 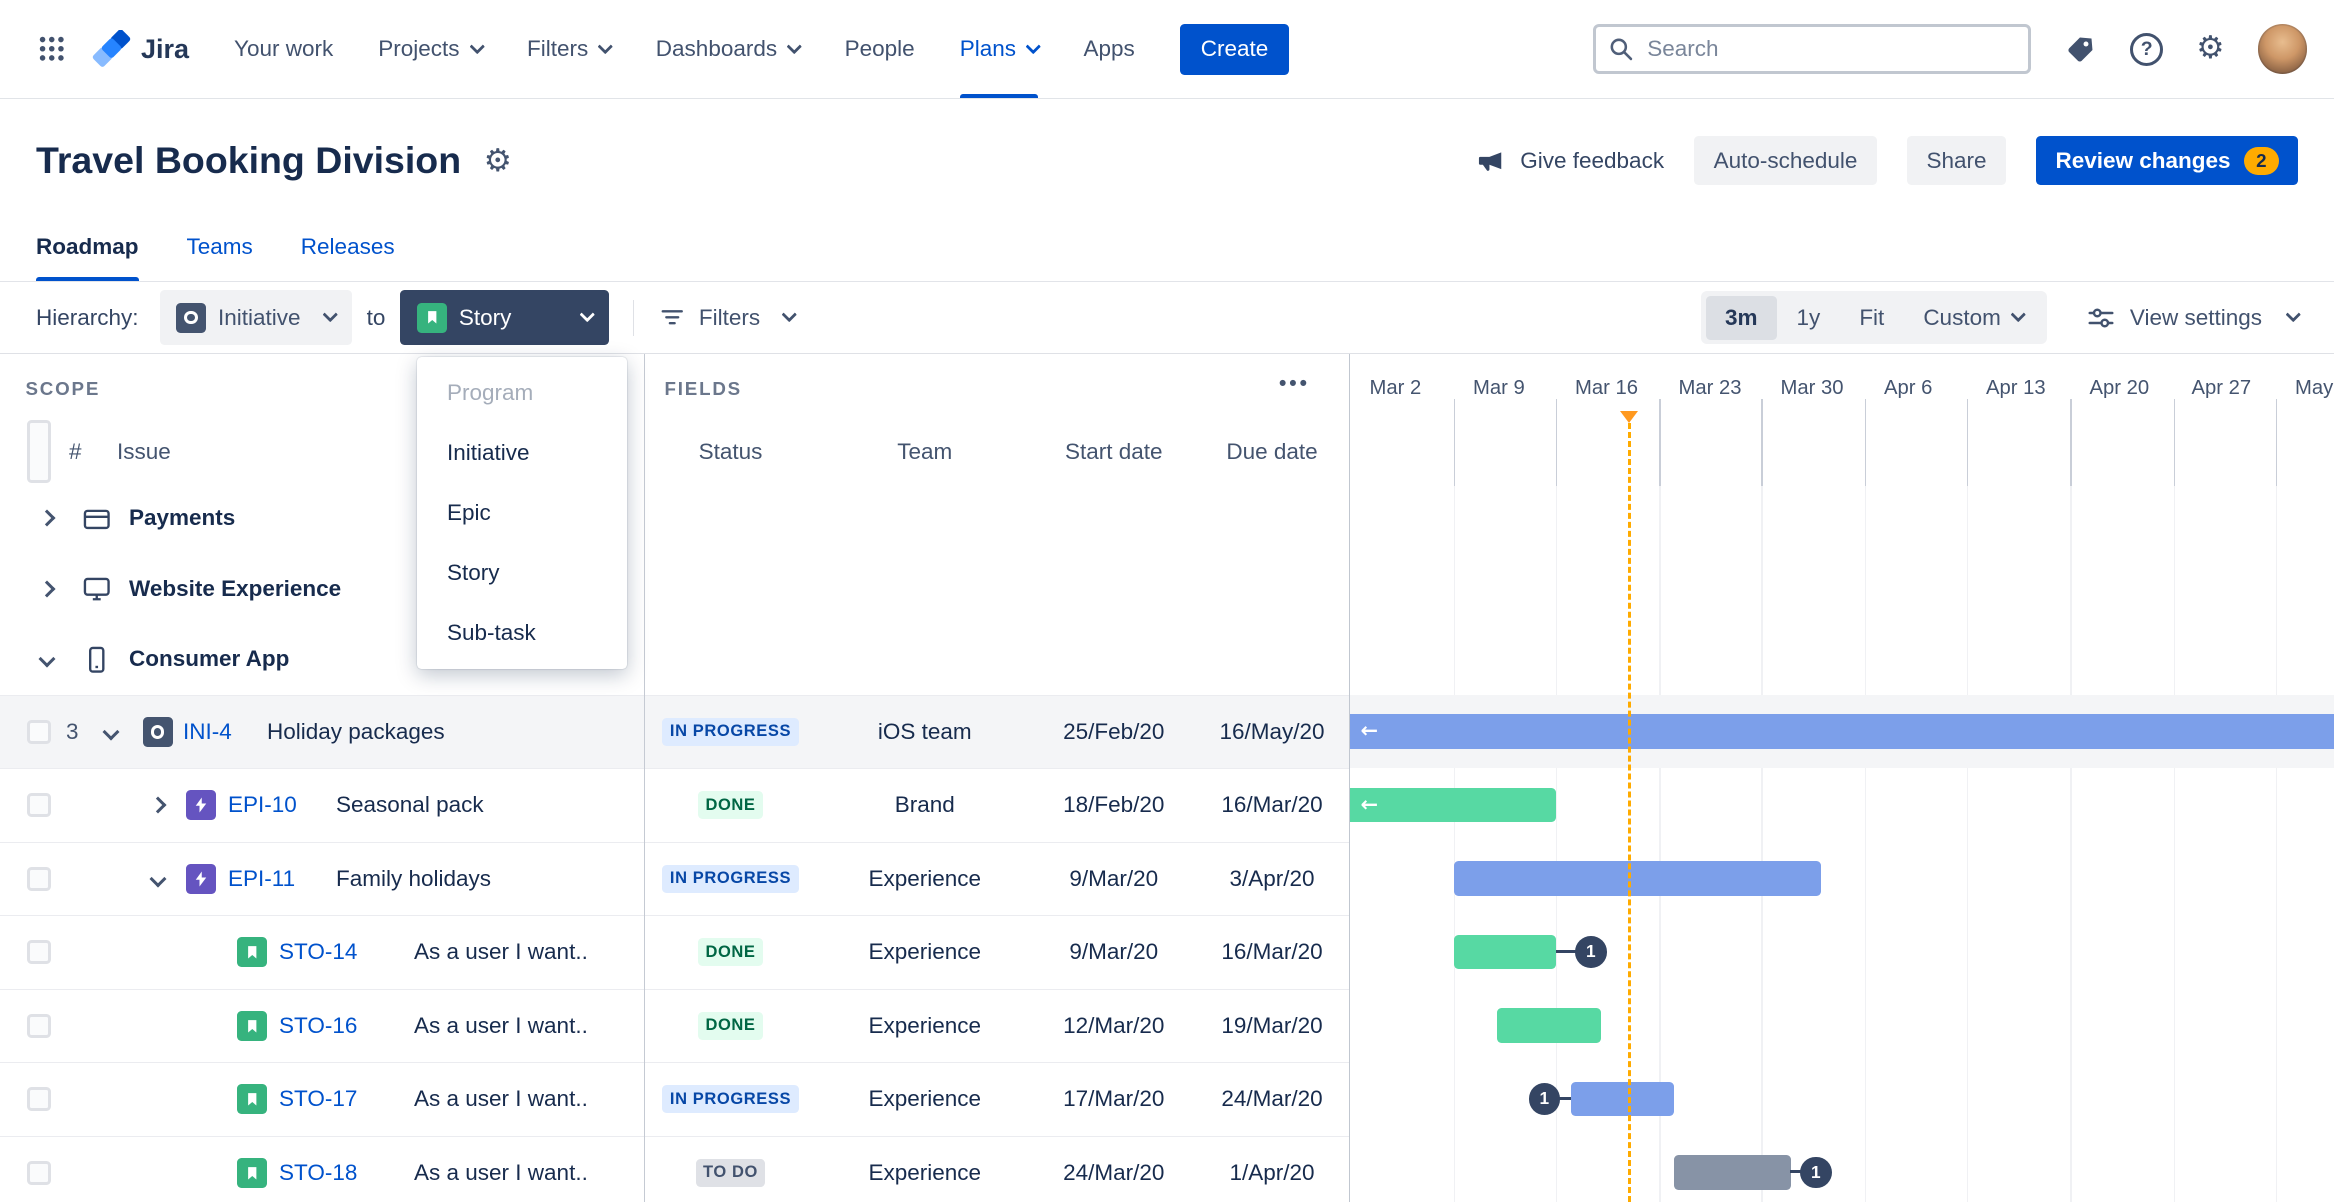 I want to click on issue-row-epi-11: EPI-11 Family holidays, so click(x=322, y=878).